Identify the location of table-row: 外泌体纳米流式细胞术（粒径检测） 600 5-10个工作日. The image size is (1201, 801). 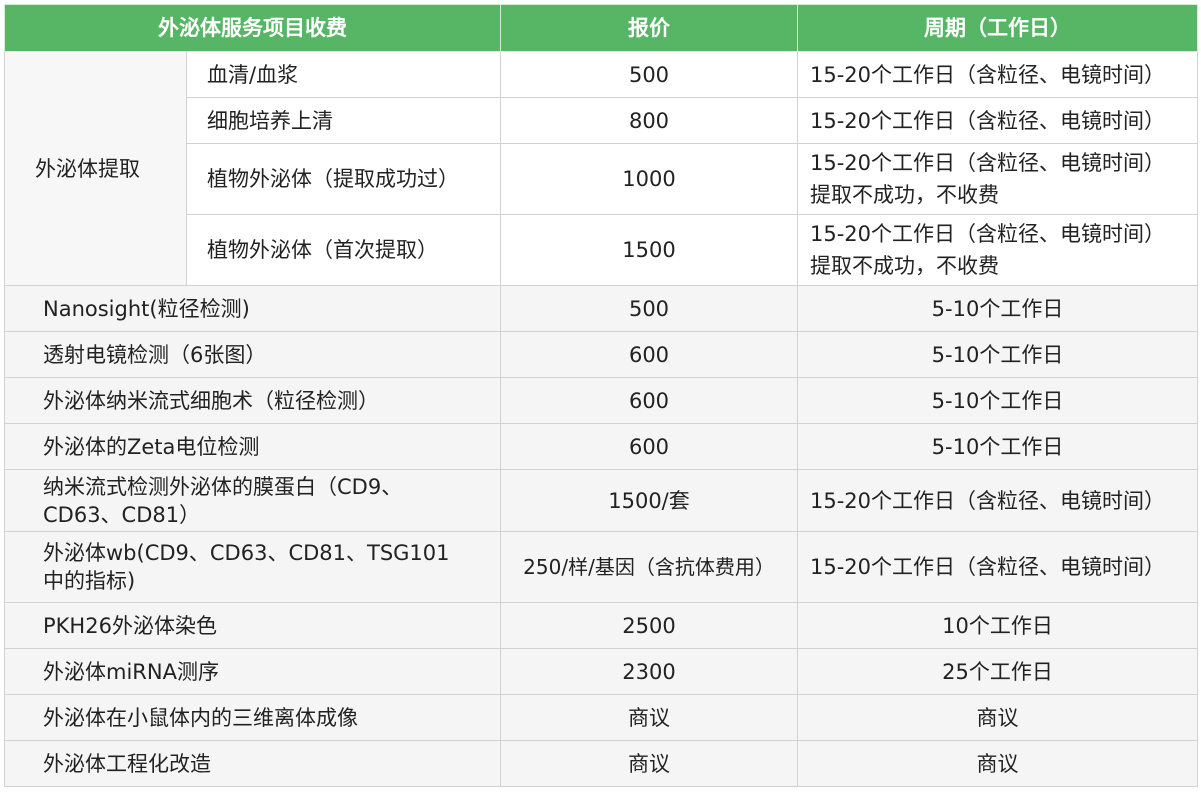
(601, 400).